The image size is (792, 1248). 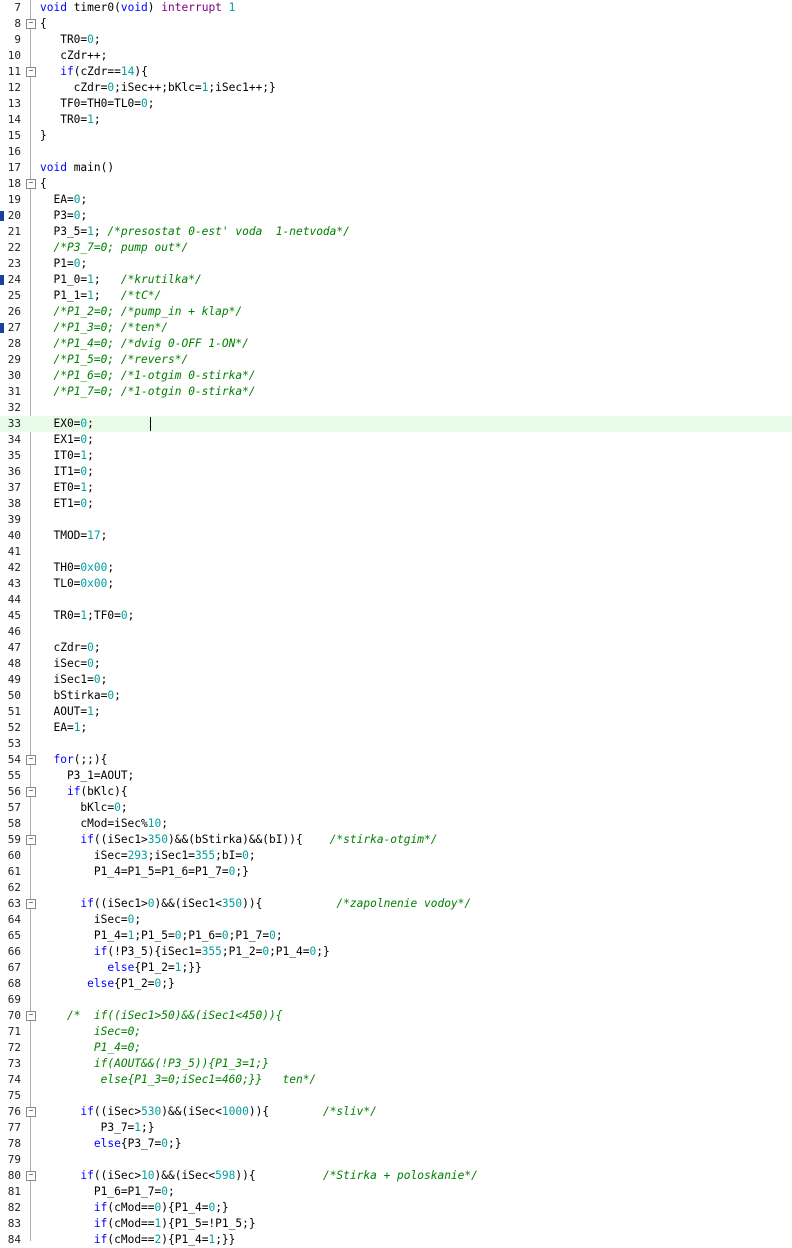 What do you see at coordinates (396, 56) in the screenshot?
I see `code-line: 10 cZdr++;` at bounding box center [396, 56].